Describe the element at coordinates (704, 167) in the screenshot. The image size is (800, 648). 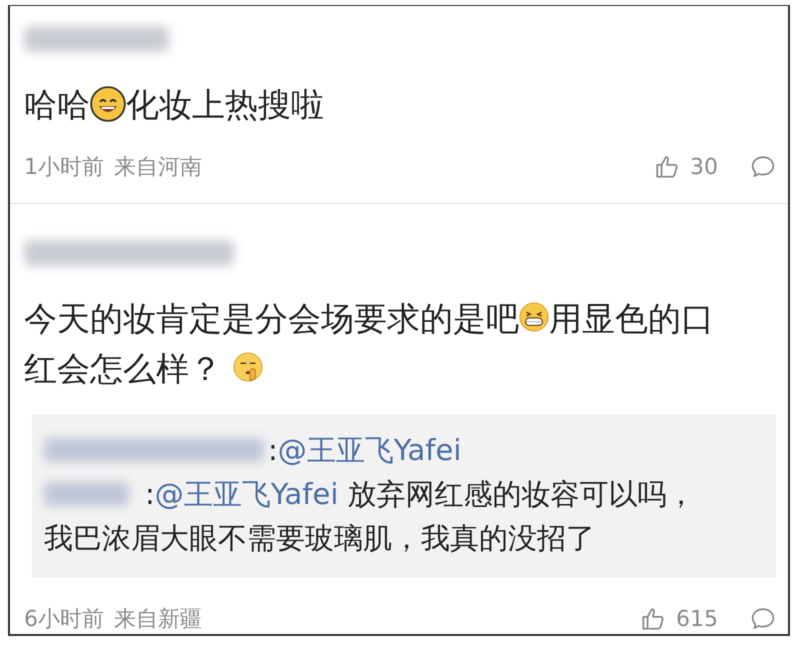
I see `like-count: 30` at that location.